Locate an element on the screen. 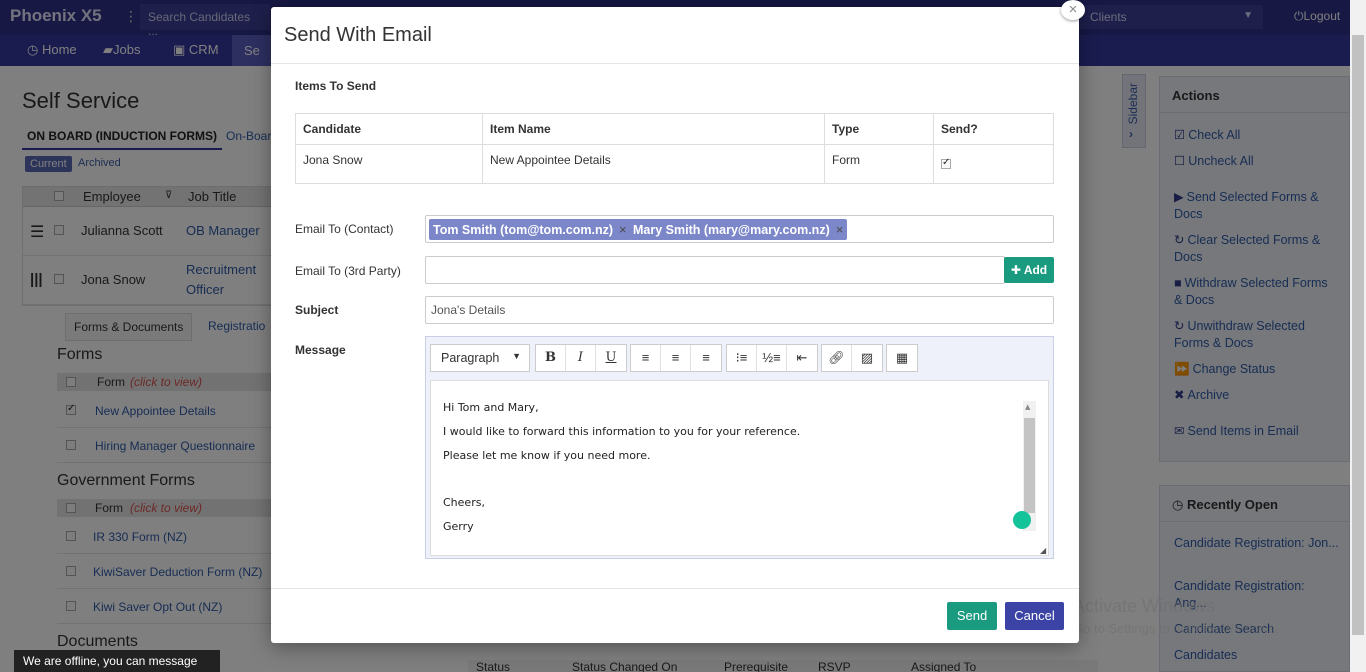 This screenshot has width=1366, height=672. paragraph-select-label: Paragraph is located at coordinates (470, 358).